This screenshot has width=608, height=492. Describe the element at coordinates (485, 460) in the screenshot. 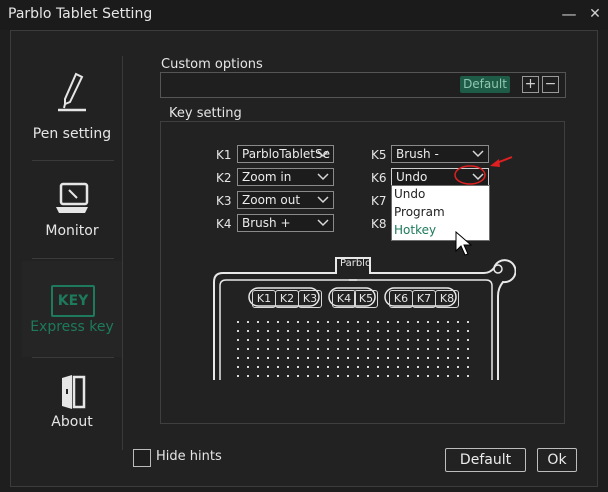

I see `default-button: Default` at that location.